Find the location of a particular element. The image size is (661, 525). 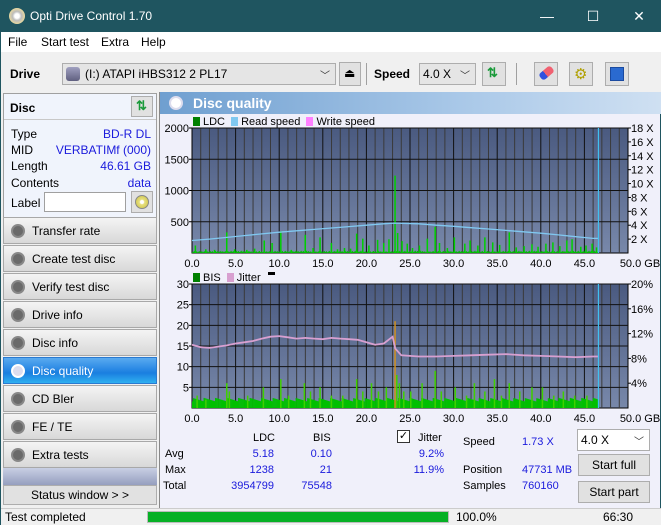

nav-create-test-disc: Create test disc is located at coordinates (80, 258).